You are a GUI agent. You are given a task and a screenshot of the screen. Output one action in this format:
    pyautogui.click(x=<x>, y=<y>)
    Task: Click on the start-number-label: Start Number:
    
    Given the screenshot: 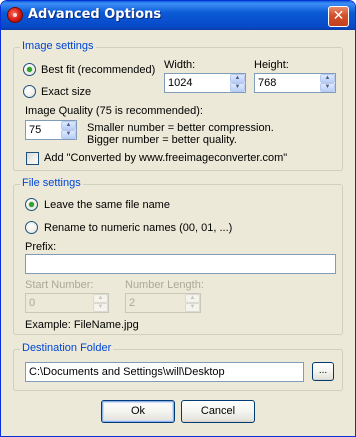 What is the action you would take?
    pyautogui.click(x=59, y=285)
    